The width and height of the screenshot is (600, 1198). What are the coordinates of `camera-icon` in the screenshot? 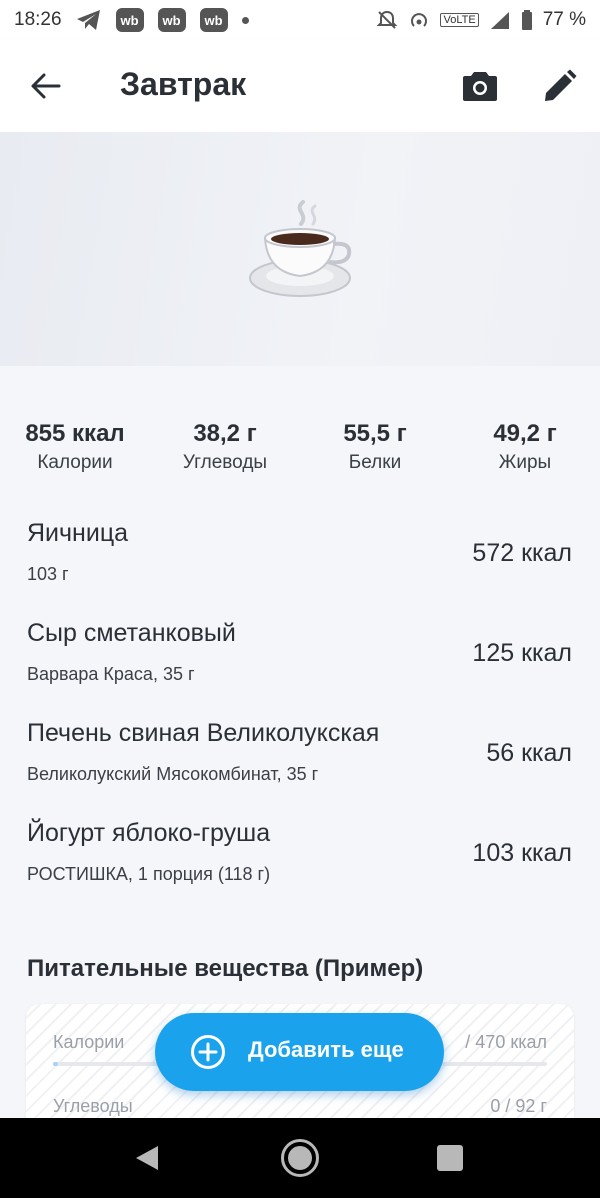 It's located at (480, 86).